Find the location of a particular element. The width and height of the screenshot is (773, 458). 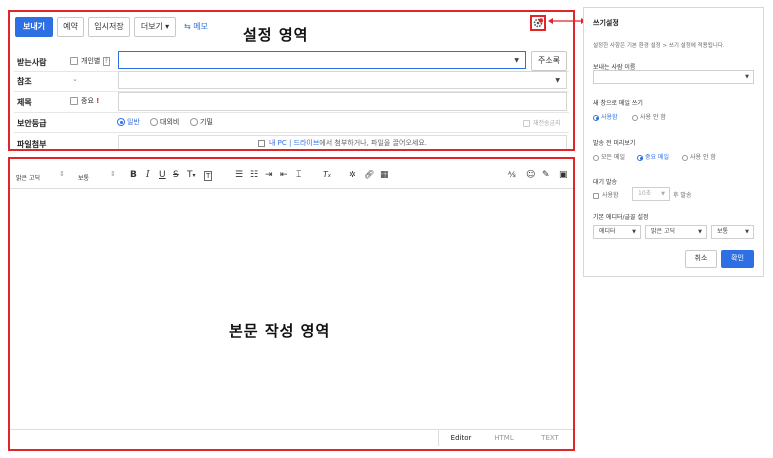

important-checkbox is located at coordinates (74, 101).